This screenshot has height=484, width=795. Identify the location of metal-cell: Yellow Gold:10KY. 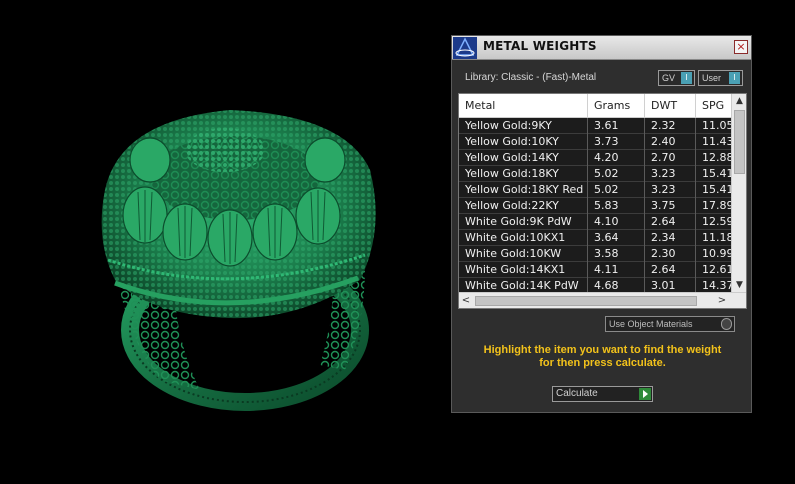
(523, 142).